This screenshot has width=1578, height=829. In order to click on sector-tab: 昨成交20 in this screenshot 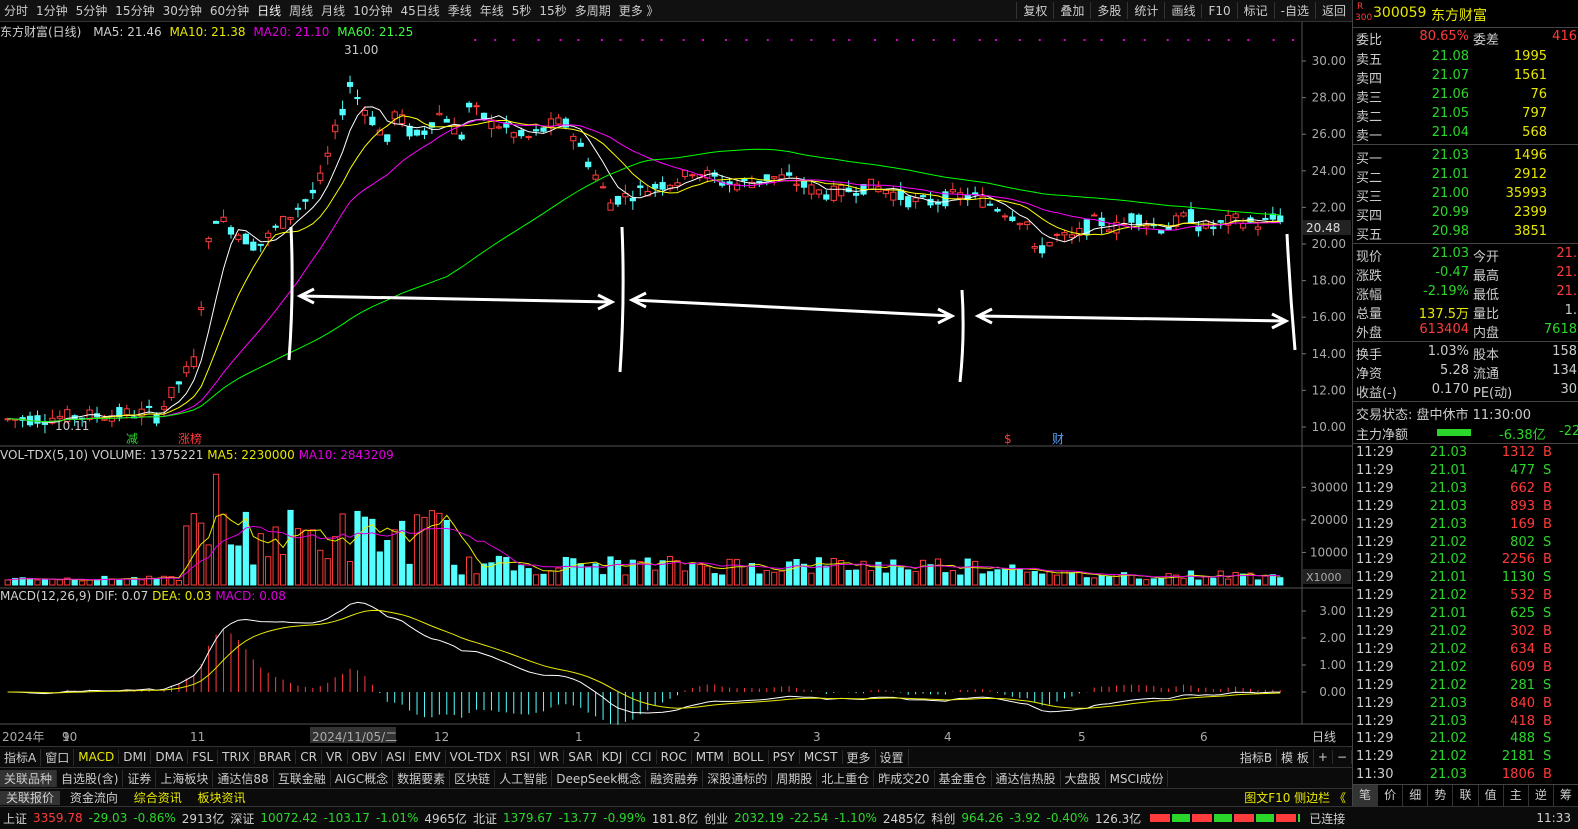, I will do `click(904, 778)`.